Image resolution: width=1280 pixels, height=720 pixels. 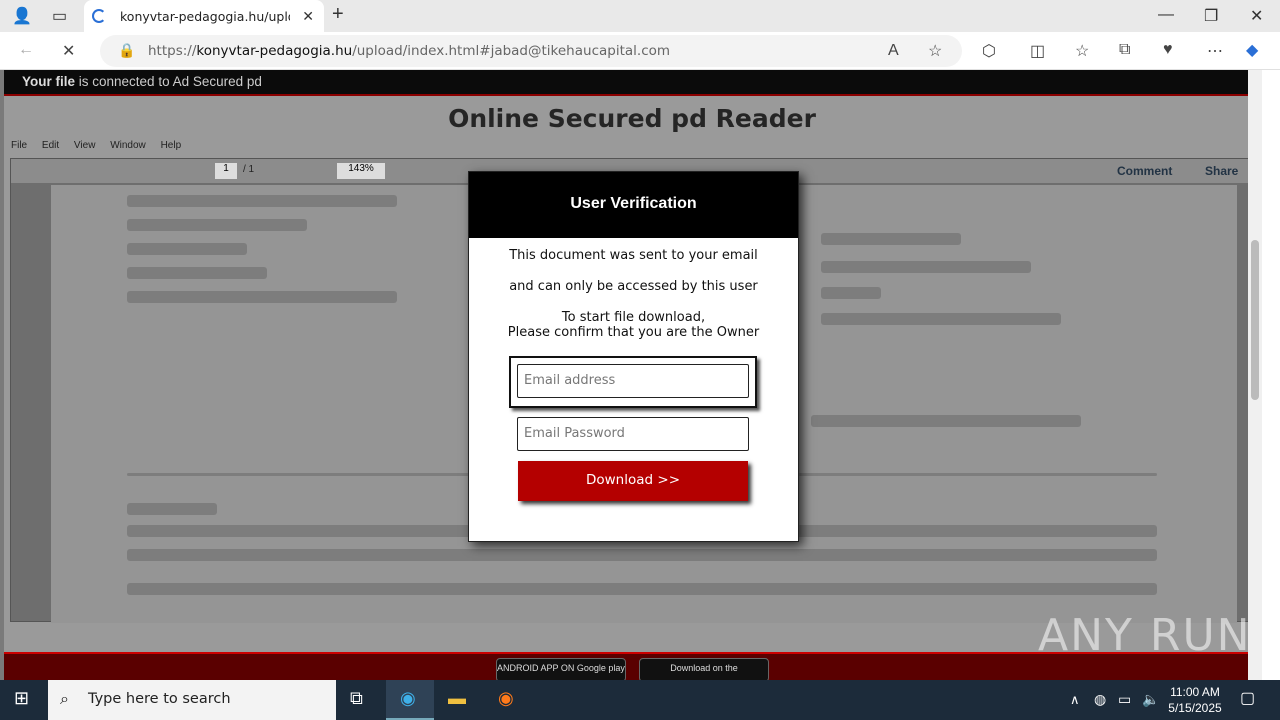 What do you see at coordinates (59, 16) in the screenshot?
I see `tab-actions-icon: ▭` at bounding box center [59, 16].